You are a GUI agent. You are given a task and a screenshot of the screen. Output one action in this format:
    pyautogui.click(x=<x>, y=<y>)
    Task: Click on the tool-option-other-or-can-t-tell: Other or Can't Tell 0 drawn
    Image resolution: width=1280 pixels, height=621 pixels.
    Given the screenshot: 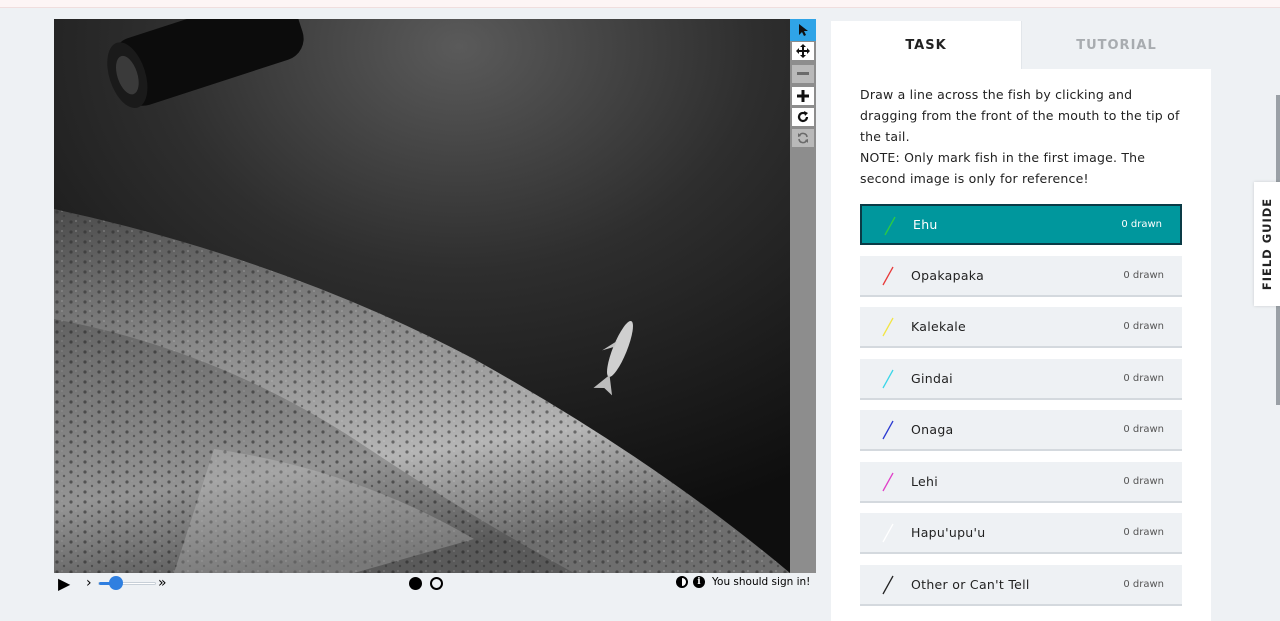 What is the action you would take?
    pyautogui.click(x=1021, y=585)
    